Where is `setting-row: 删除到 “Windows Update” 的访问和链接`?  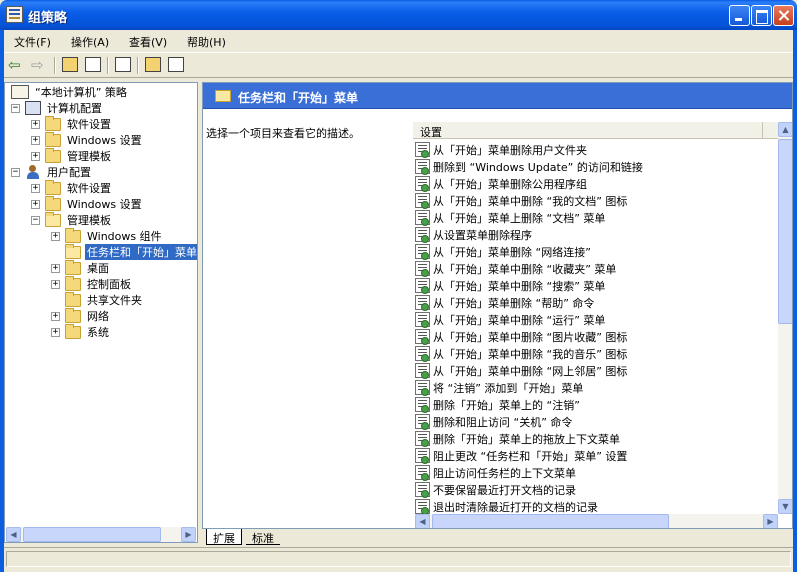
setting-row: 删除到 “Windows Update” 的访问和链接 is located at coordinates (529, 166).